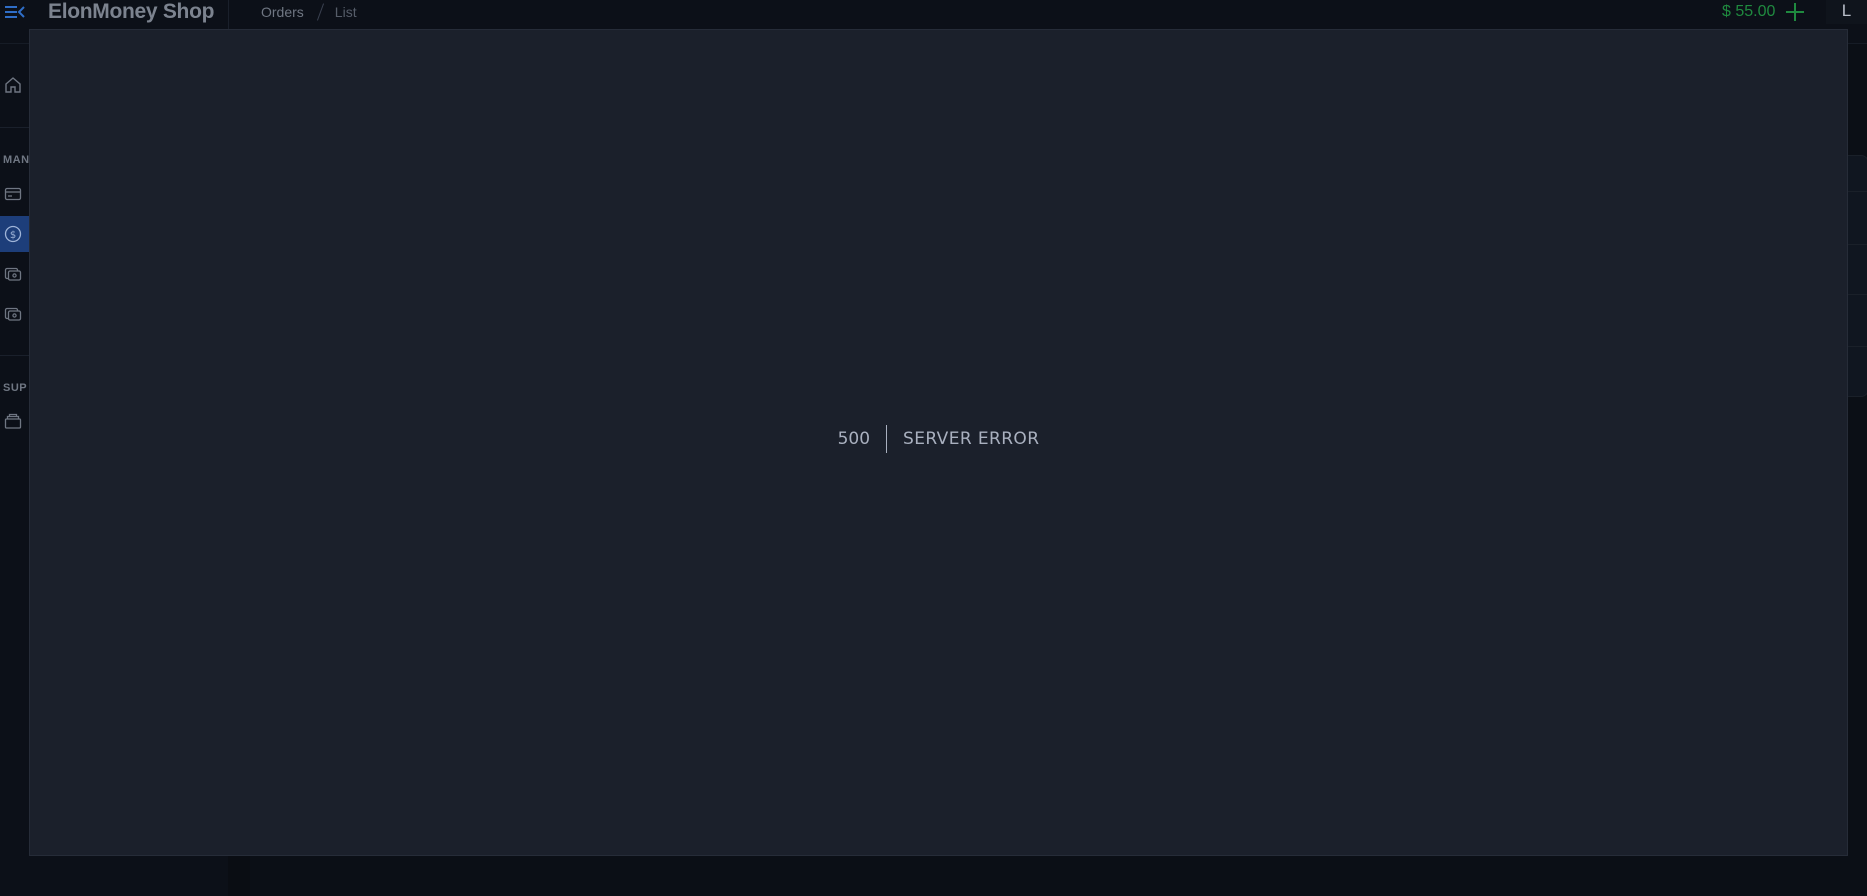 The image size is (1867, 896). What do you see at coordinates (131, 12) in the screenshot?
I see `brand-name: ElonMoney Shop` at bounding box center [131, 12].